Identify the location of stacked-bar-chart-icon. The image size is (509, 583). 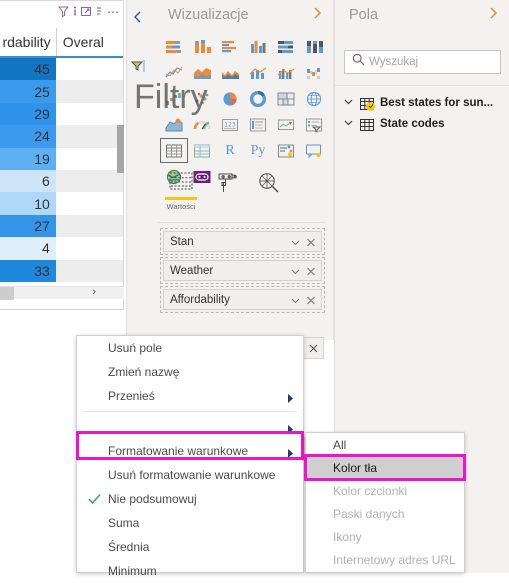
(174, 46).